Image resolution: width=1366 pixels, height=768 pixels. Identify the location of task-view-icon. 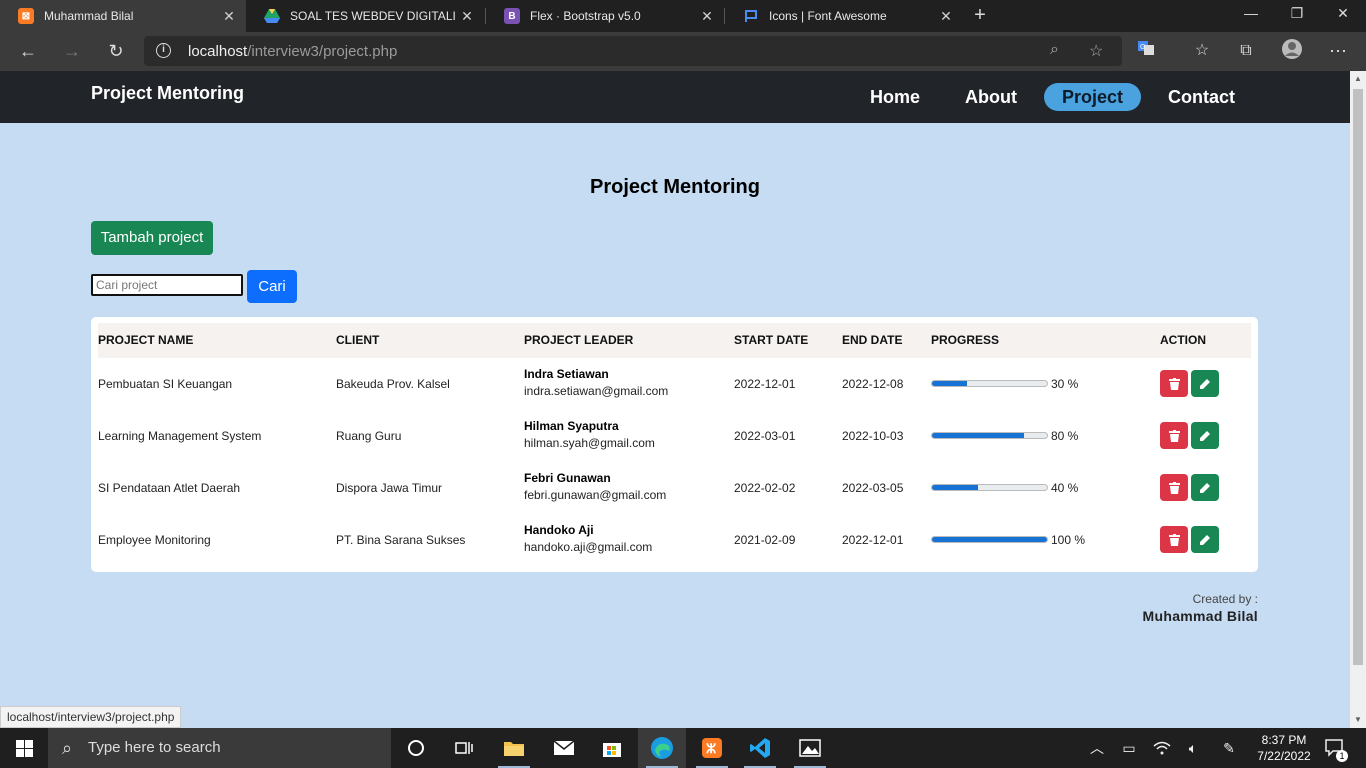
(464, 748).